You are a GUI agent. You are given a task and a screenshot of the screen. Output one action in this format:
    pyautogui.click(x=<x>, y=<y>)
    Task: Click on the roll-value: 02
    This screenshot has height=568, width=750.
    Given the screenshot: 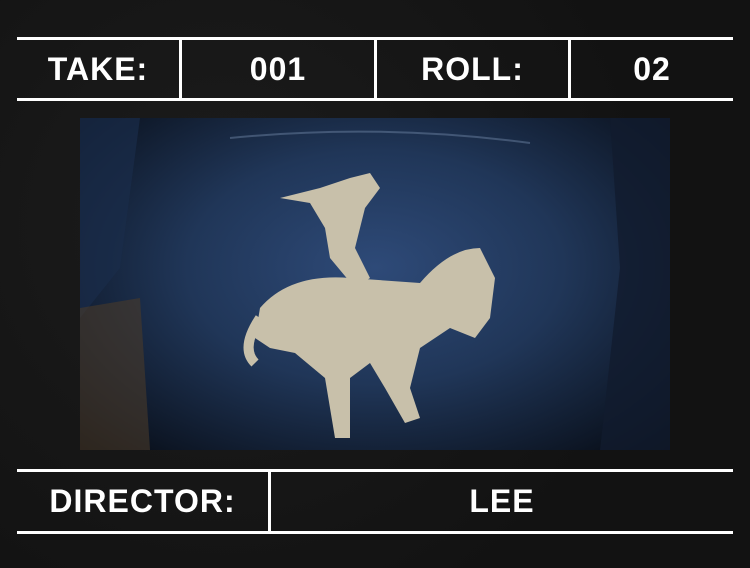 What is the action you would take?
    pyautogui.click(x=652, y=68)
    